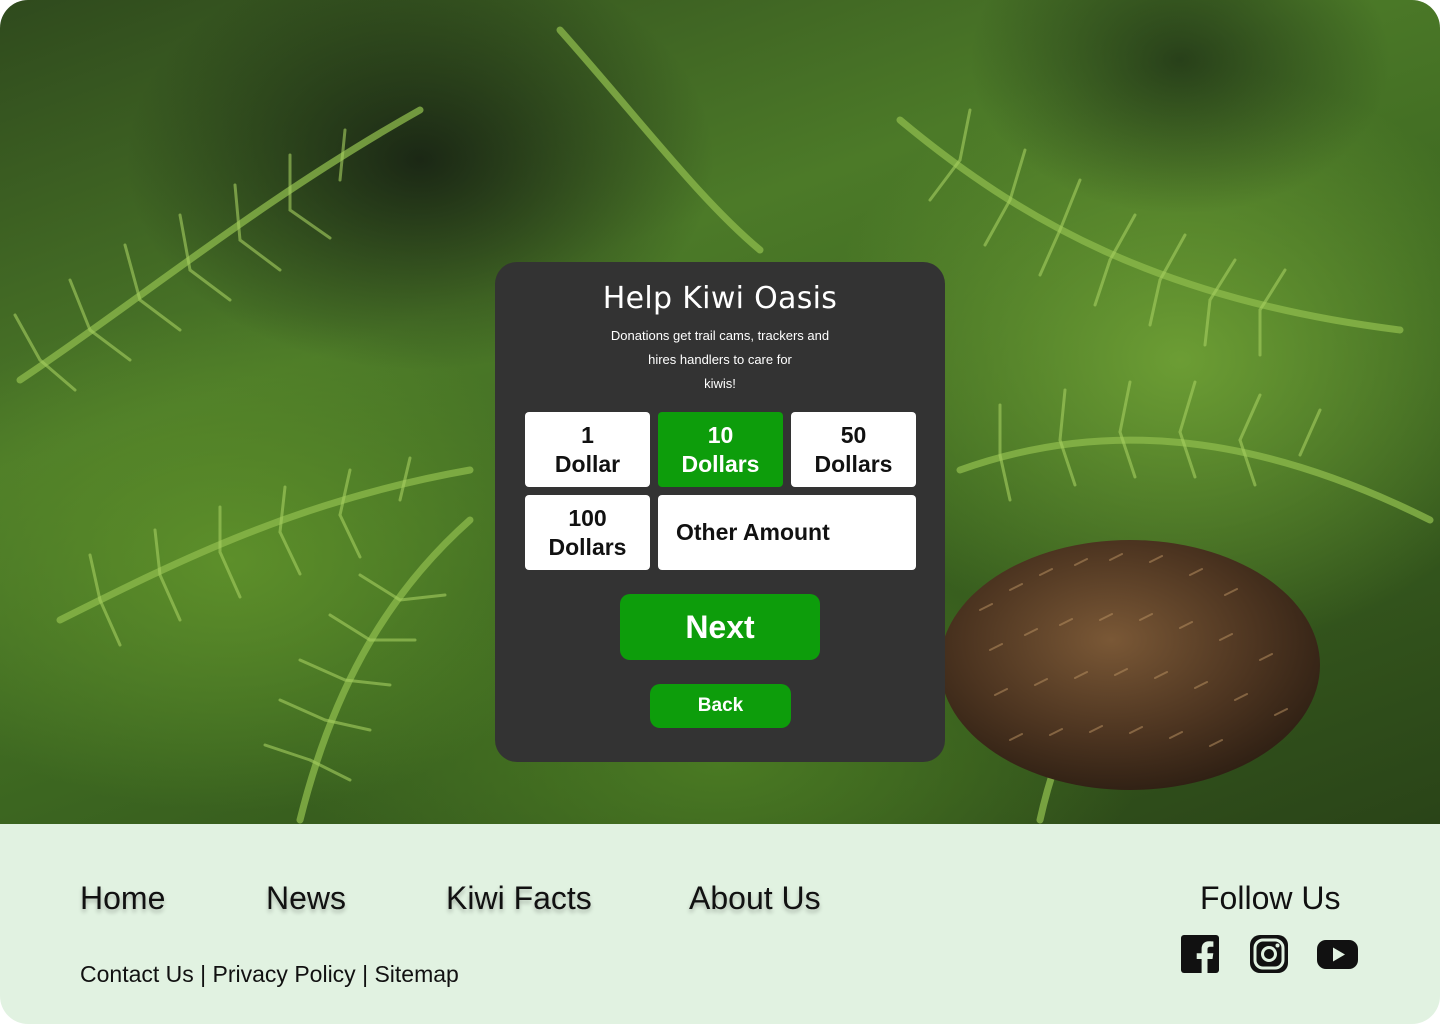 The width and height of the screenshot is (1440, 1024). What do you see at coordinates (720, 434) in the screenshot?
I see `amount-value: 10` at bounding box center [720, 434].